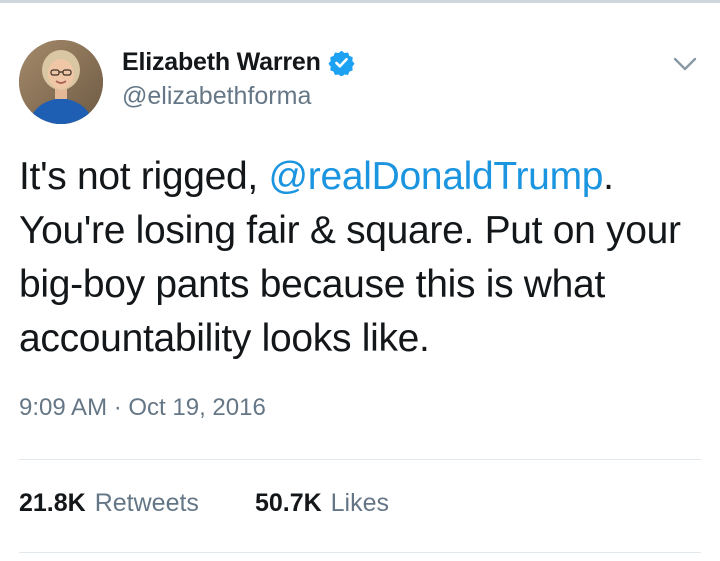  What do you see at coordinates (142, 408) in the screenshot?
I see `tweet-timestamp: 9:09 AM · Oct 19, 2016` at bounding box center [142, 408].